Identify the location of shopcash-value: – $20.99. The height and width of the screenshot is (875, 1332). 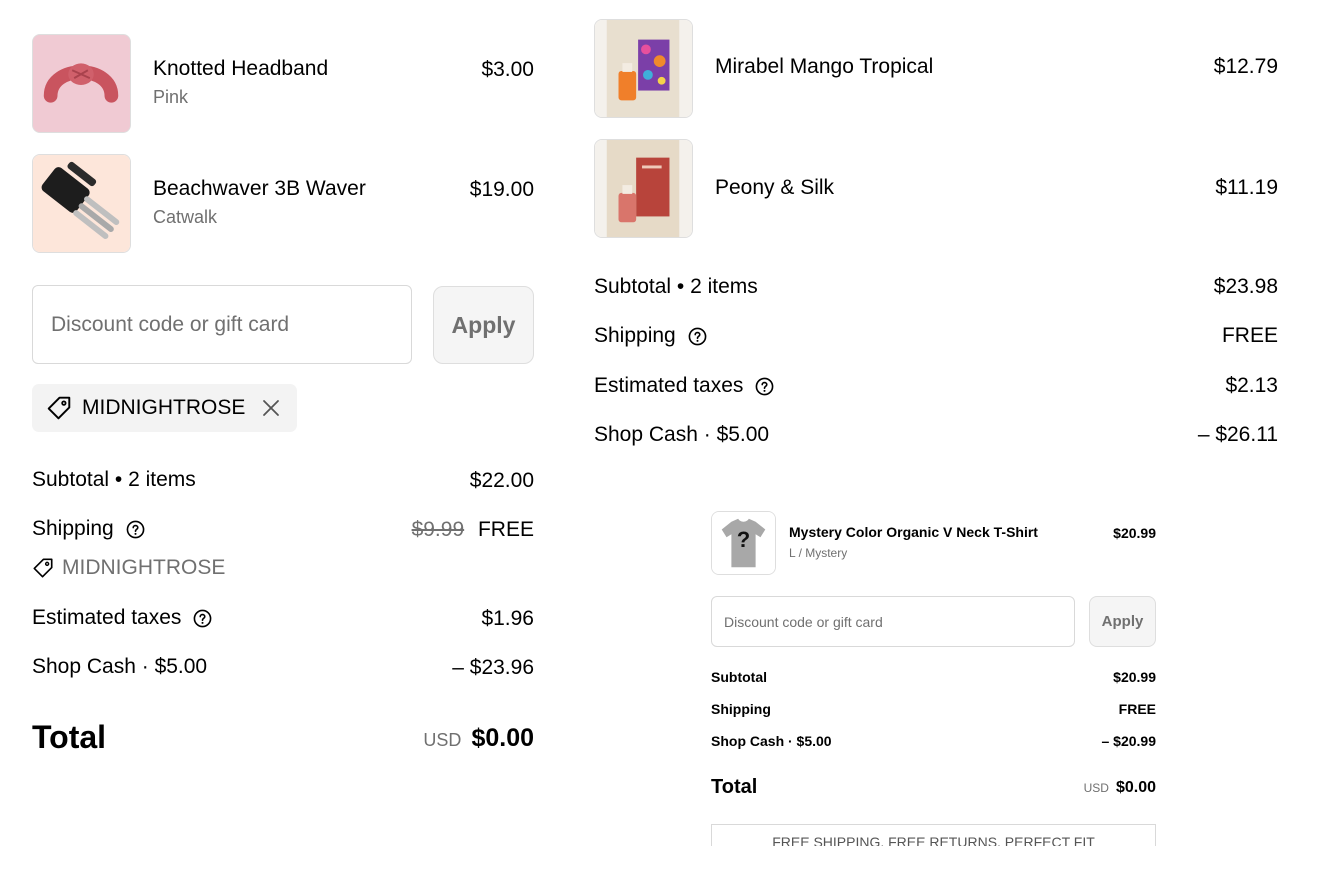
(1129, 741).